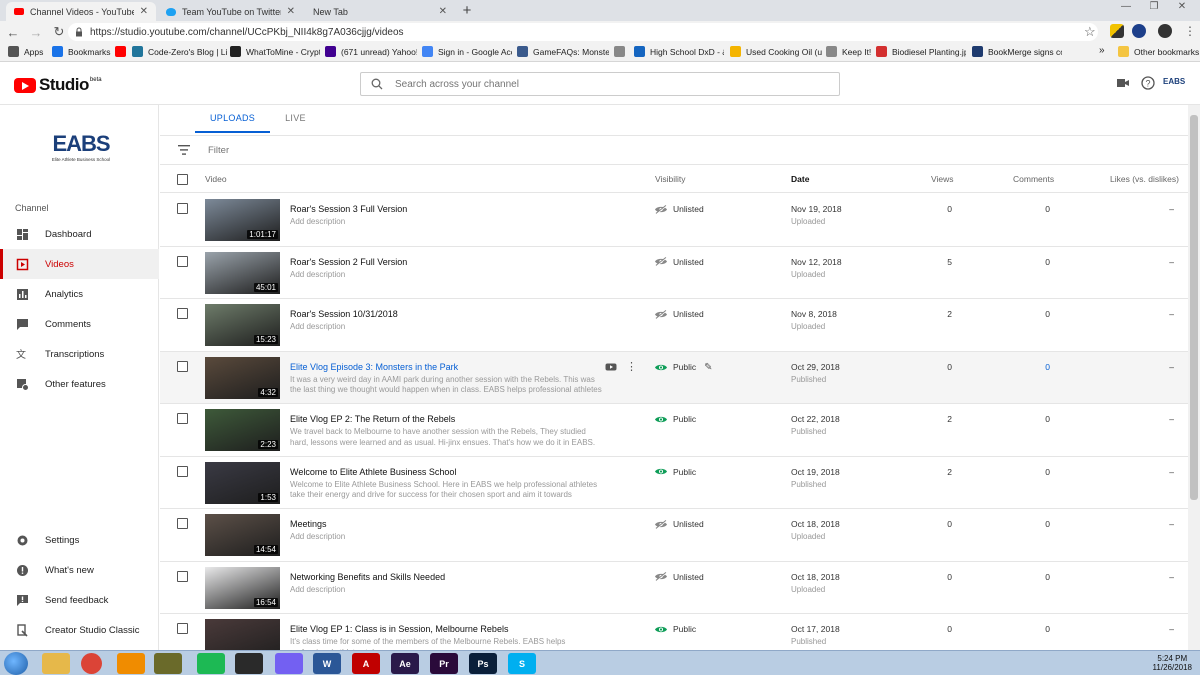  Describe the element at coordinates (1042, 367) in the screenshot. I see `comments-count: 0` at that location.